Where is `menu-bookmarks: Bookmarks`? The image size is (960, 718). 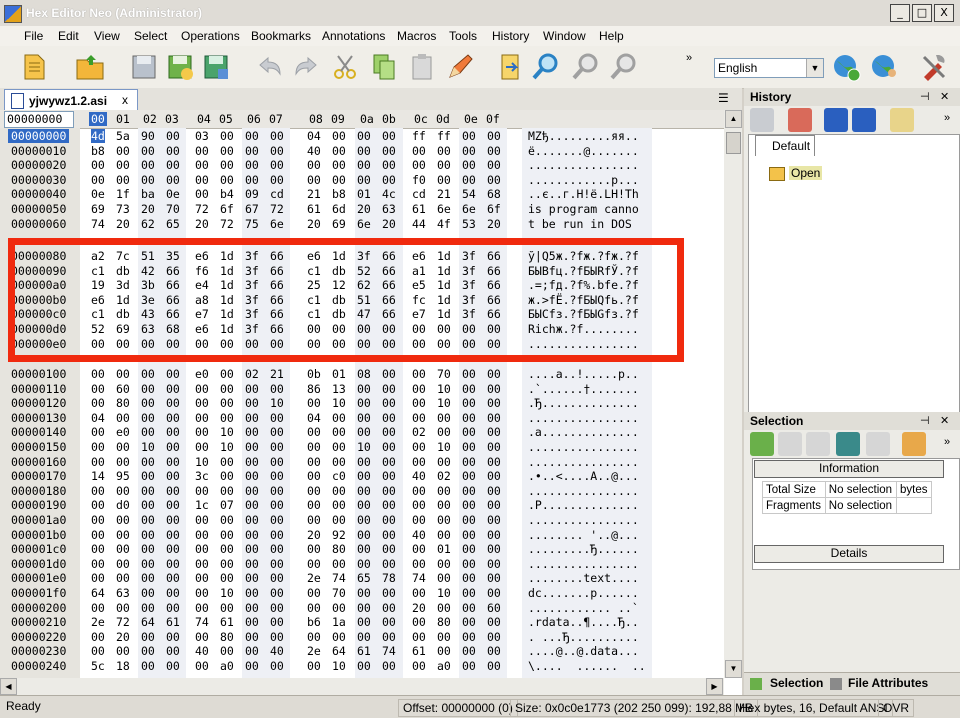
menu-bookmarks: Bookmarks is located at coordinates (281, 36).